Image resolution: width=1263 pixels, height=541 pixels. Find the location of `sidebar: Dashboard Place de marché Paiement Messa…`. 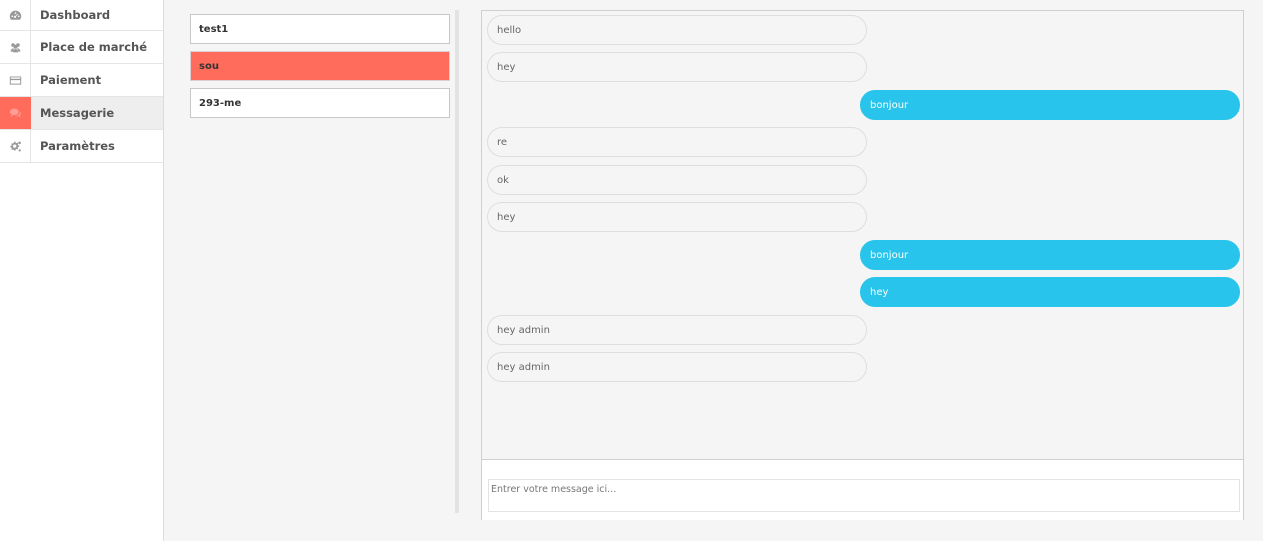

sidebar: Dashboard Place de marché Paiement Messa… is located at coordinates (82, 270).